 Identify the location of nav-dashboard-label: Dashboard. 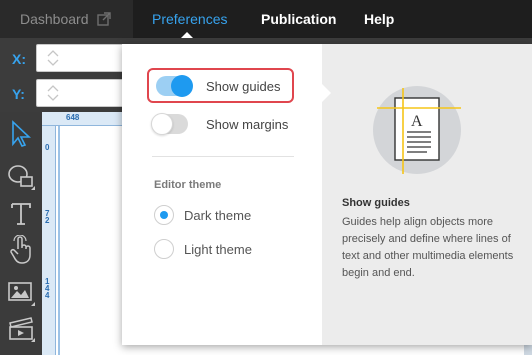
(54, 19).